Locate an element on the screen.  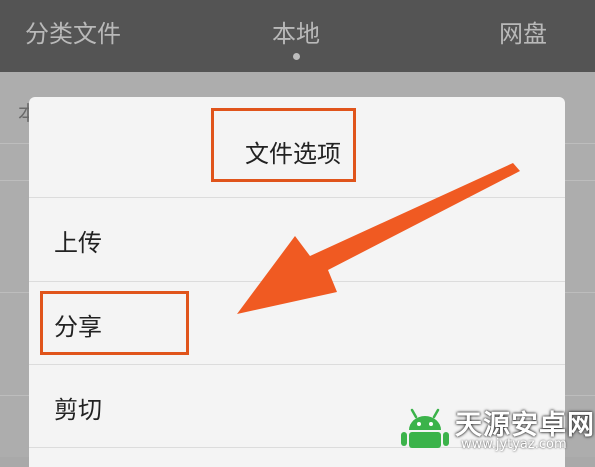
watermark-url: www.jytyaz.com is located at coordinates (514, 444).